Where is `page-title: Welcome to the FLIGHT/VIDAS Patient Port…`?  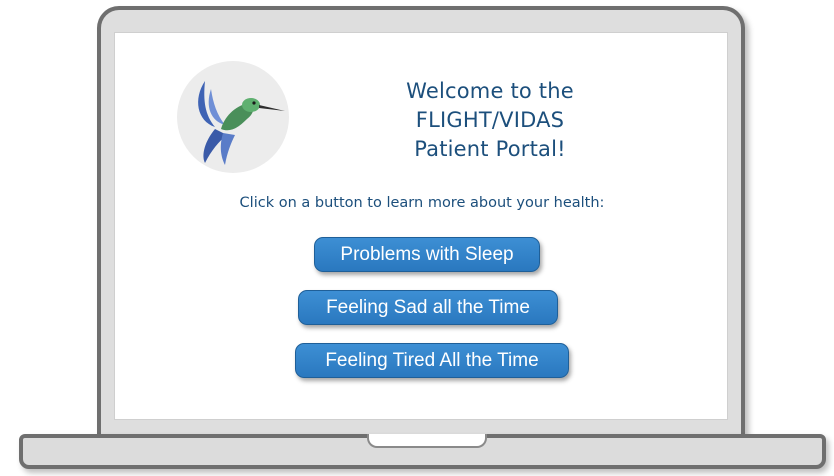 page-title: Welcome to the FLIGHT/VIDAS Patient Port… is located at coordinates (490, 120).